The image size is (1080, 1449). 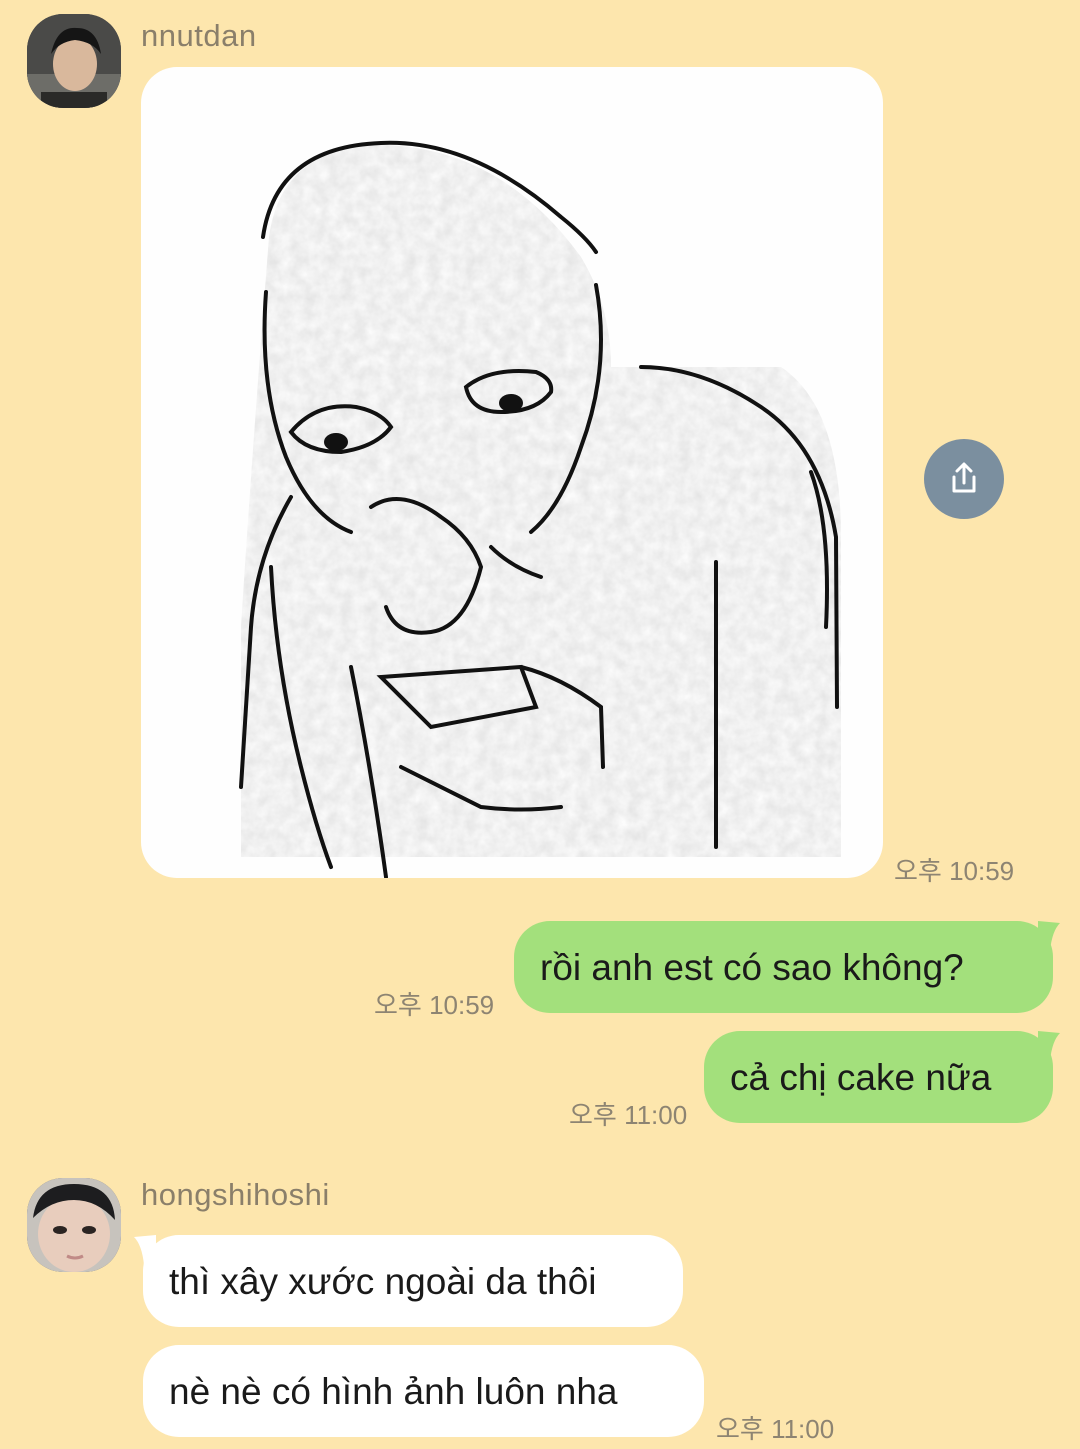 I want to click on sender-name: nnutdan, so click(x=199, y=35).